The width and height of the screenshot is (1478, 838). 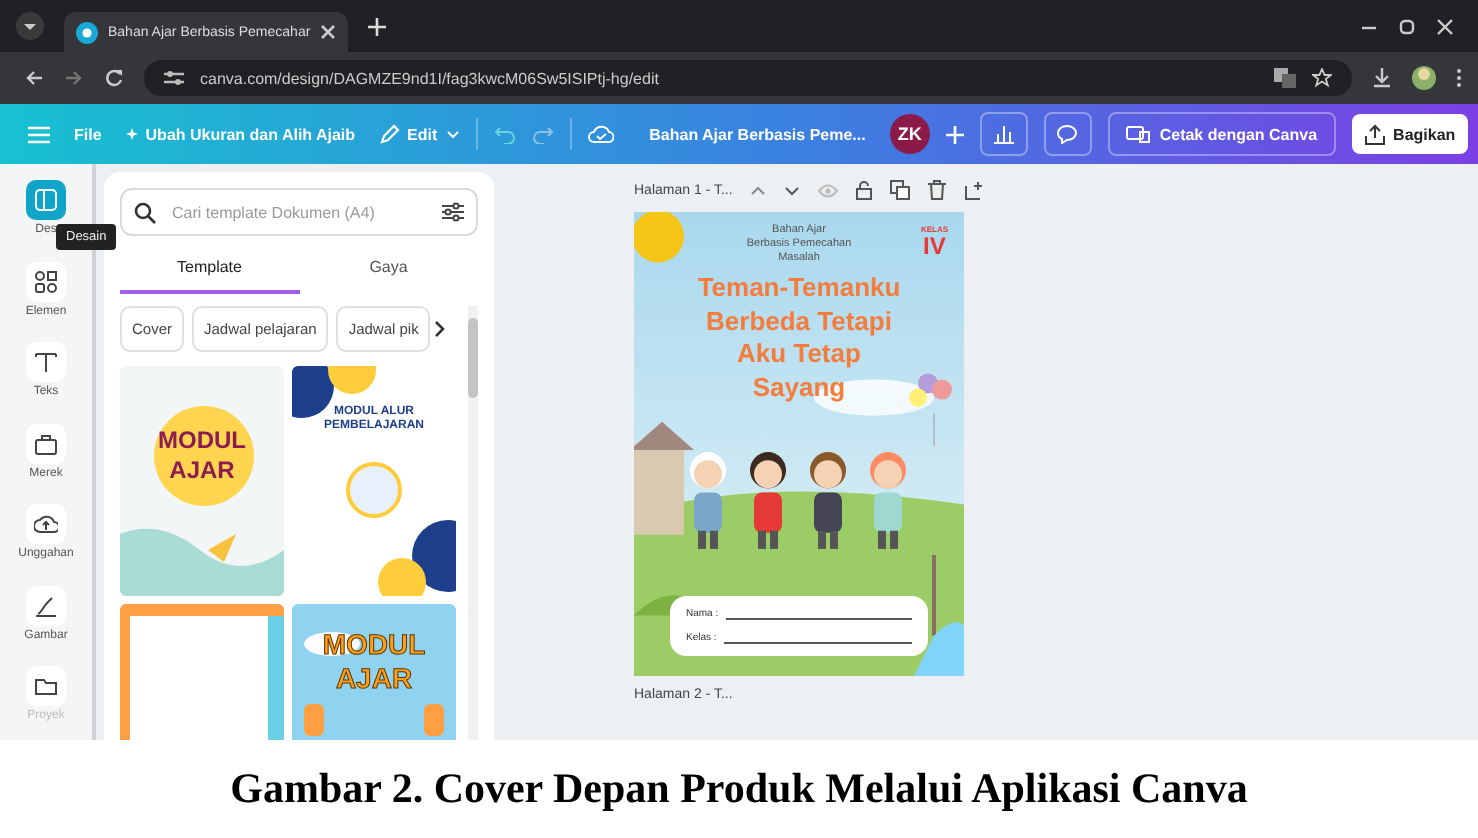 I want to click on shapes-icon, so click(x=46, y=281).